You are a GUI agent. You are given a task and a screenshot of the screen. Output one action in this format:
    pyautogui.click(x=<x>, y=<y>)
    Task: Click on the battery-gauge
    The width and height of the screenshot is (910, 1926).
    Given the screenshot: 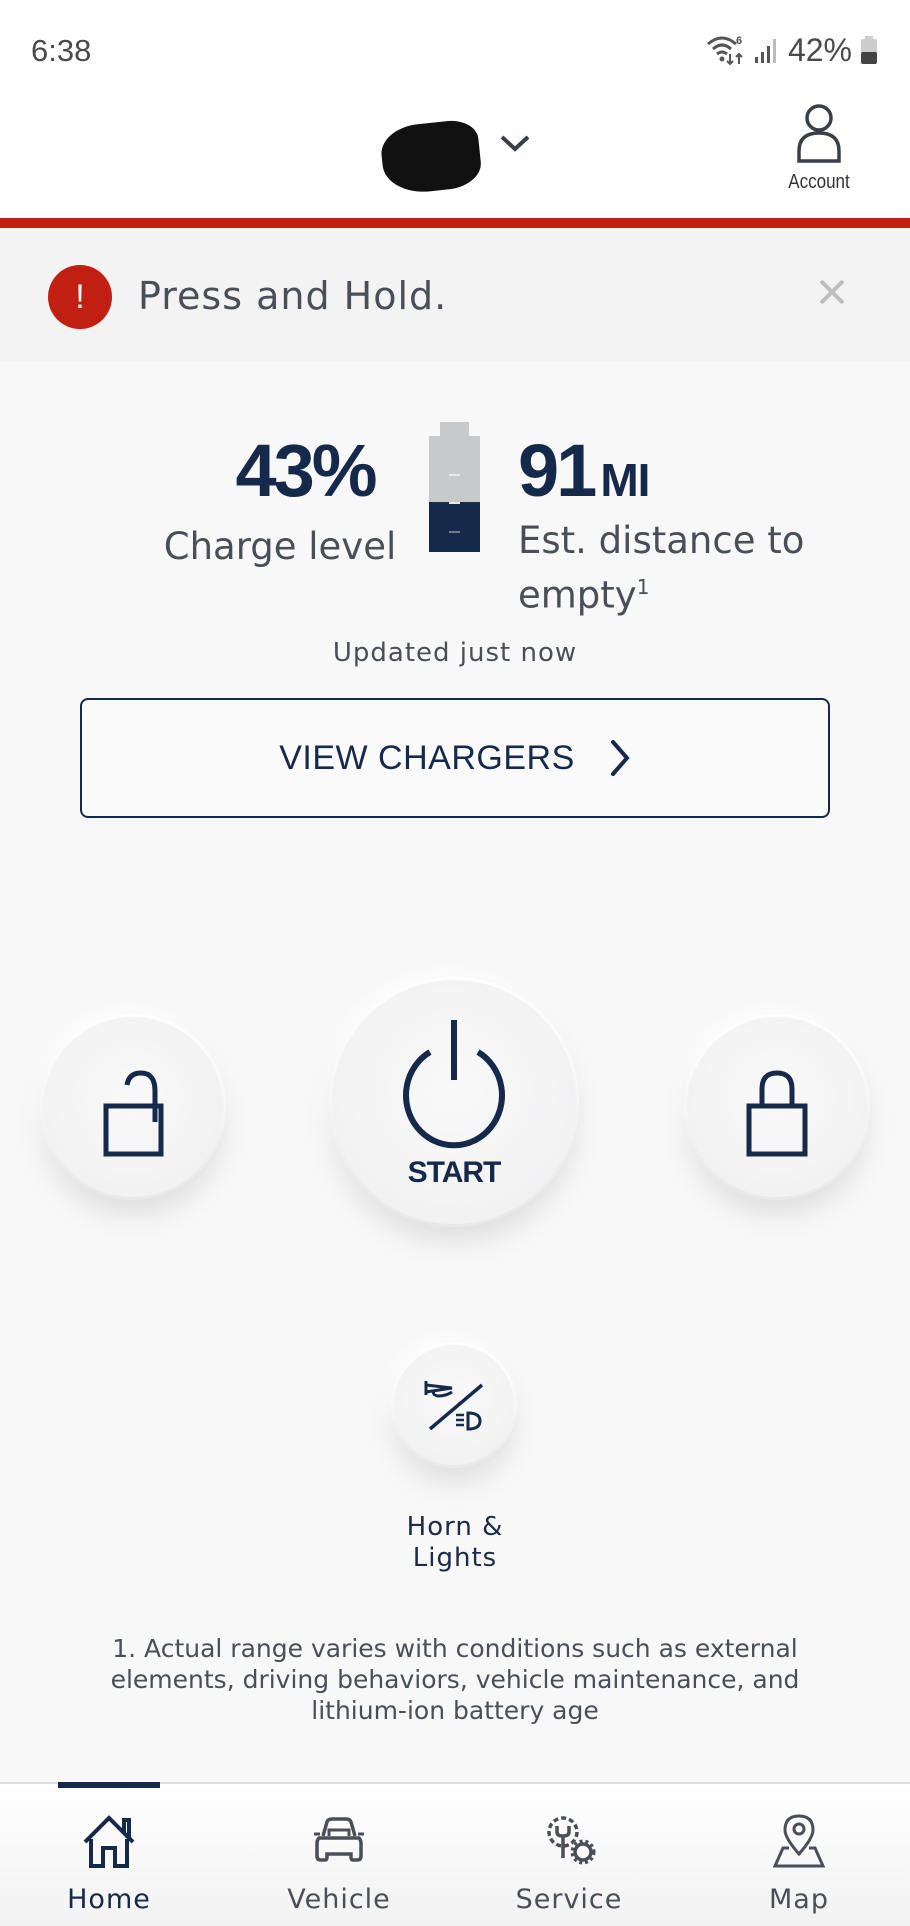 What is the action you would take?
    pyautogui.click(x=454, y=487)
    